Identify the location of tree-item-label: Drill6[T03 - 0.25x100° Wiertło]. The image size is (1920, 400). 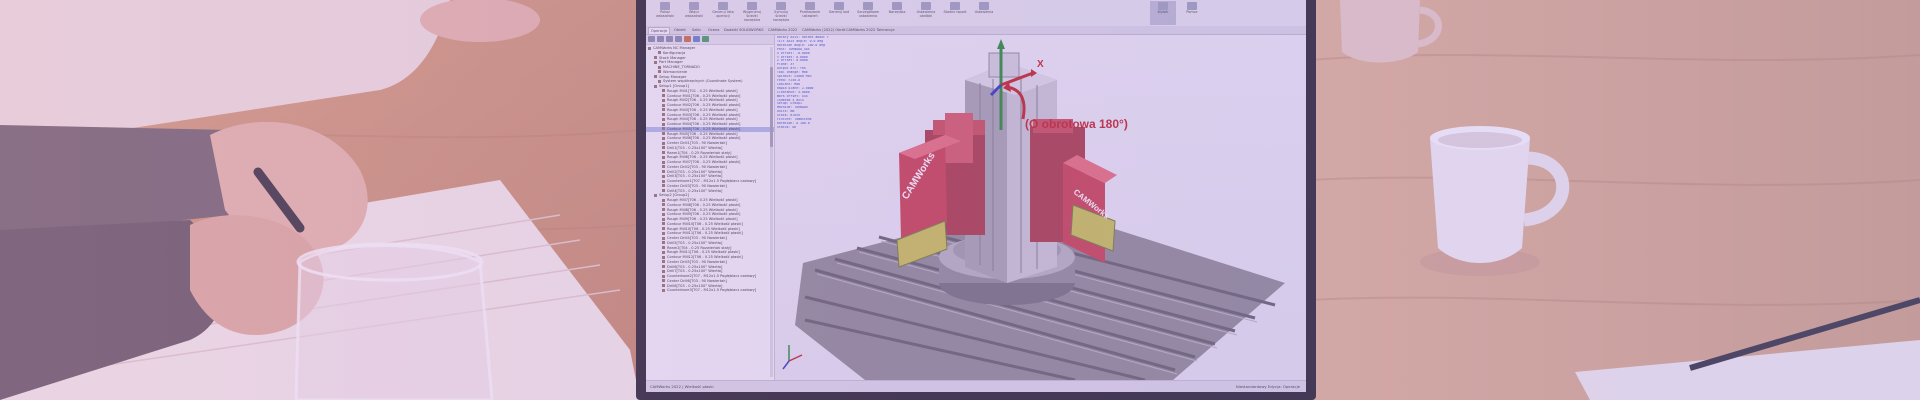
(695, 266).